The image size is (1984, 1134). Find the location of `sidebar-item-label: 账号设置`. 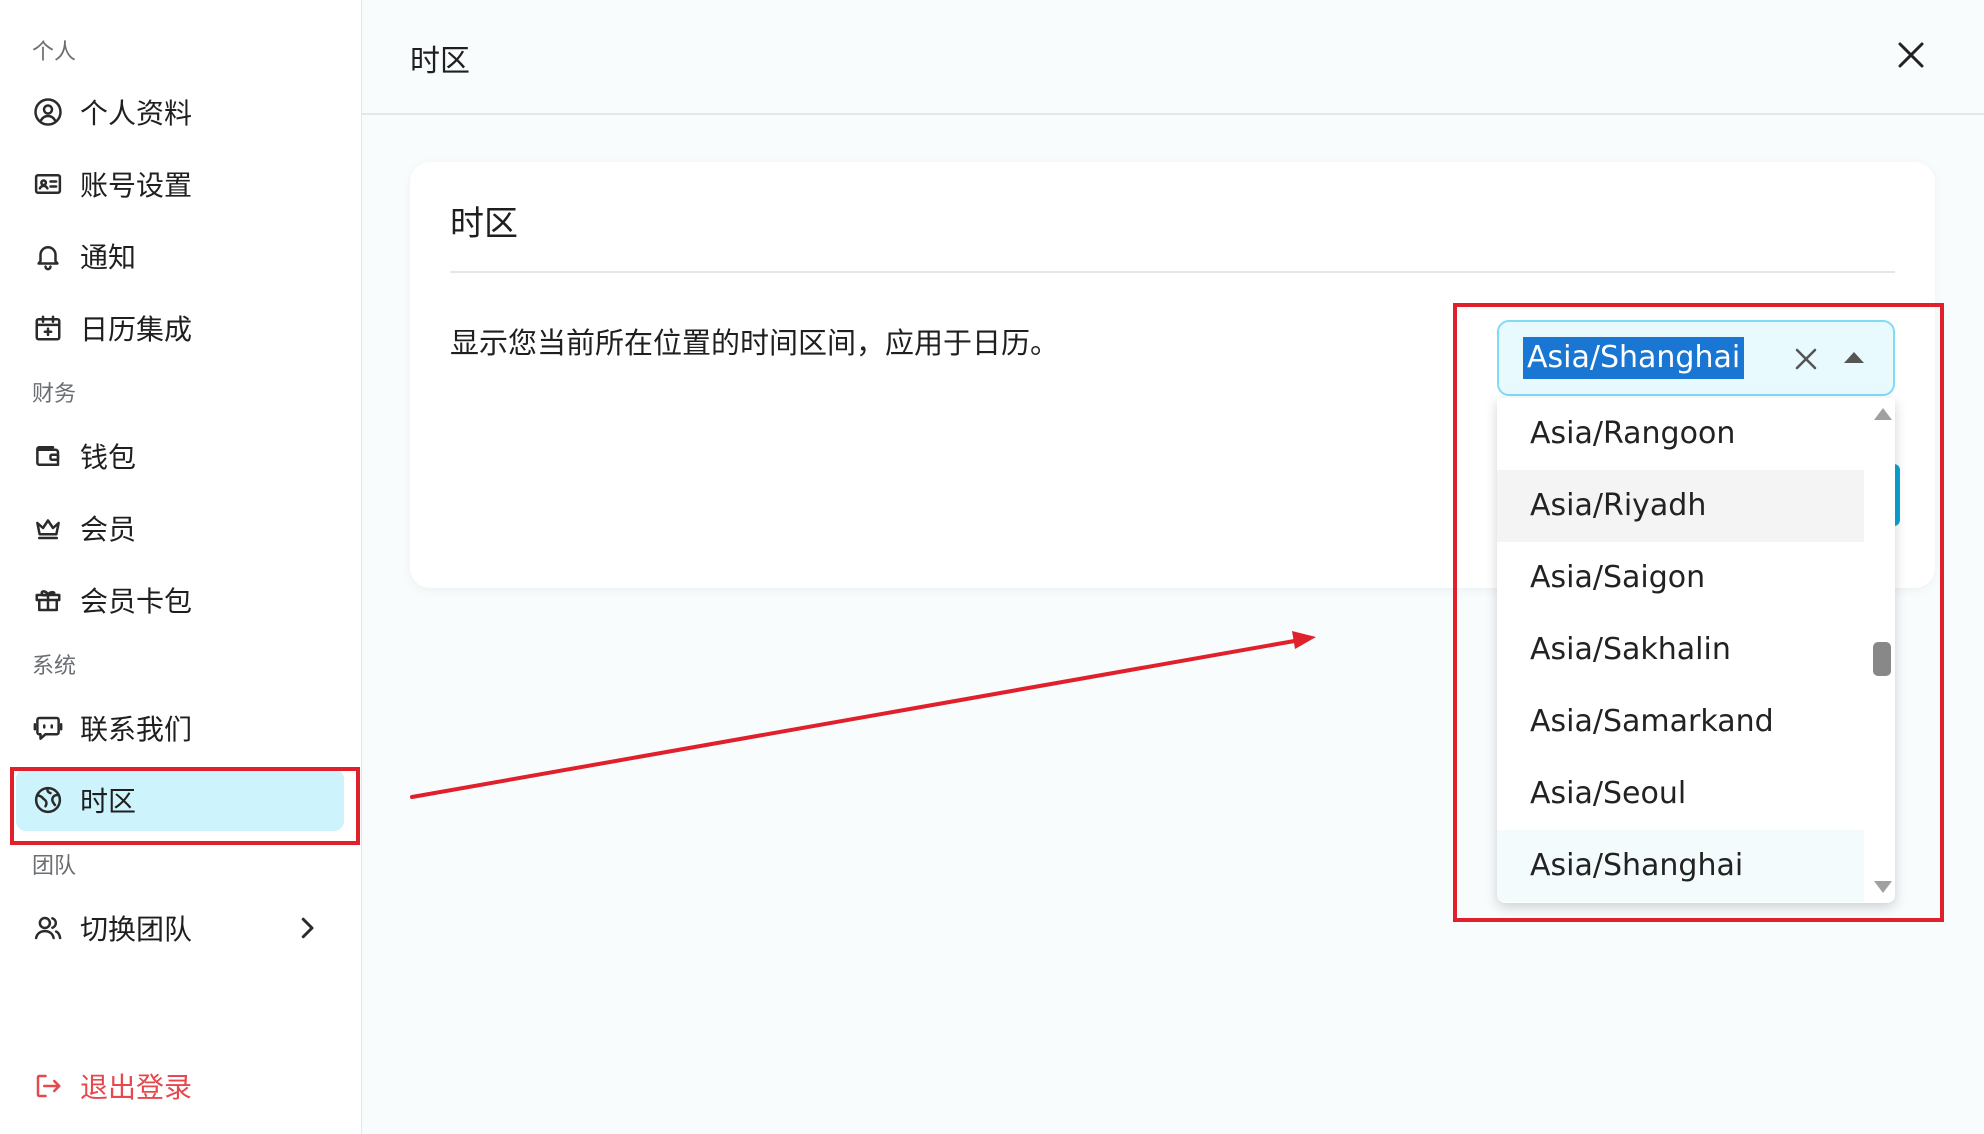

sidebar-item-label: 账号设置 is located at coordinates (136, 185).